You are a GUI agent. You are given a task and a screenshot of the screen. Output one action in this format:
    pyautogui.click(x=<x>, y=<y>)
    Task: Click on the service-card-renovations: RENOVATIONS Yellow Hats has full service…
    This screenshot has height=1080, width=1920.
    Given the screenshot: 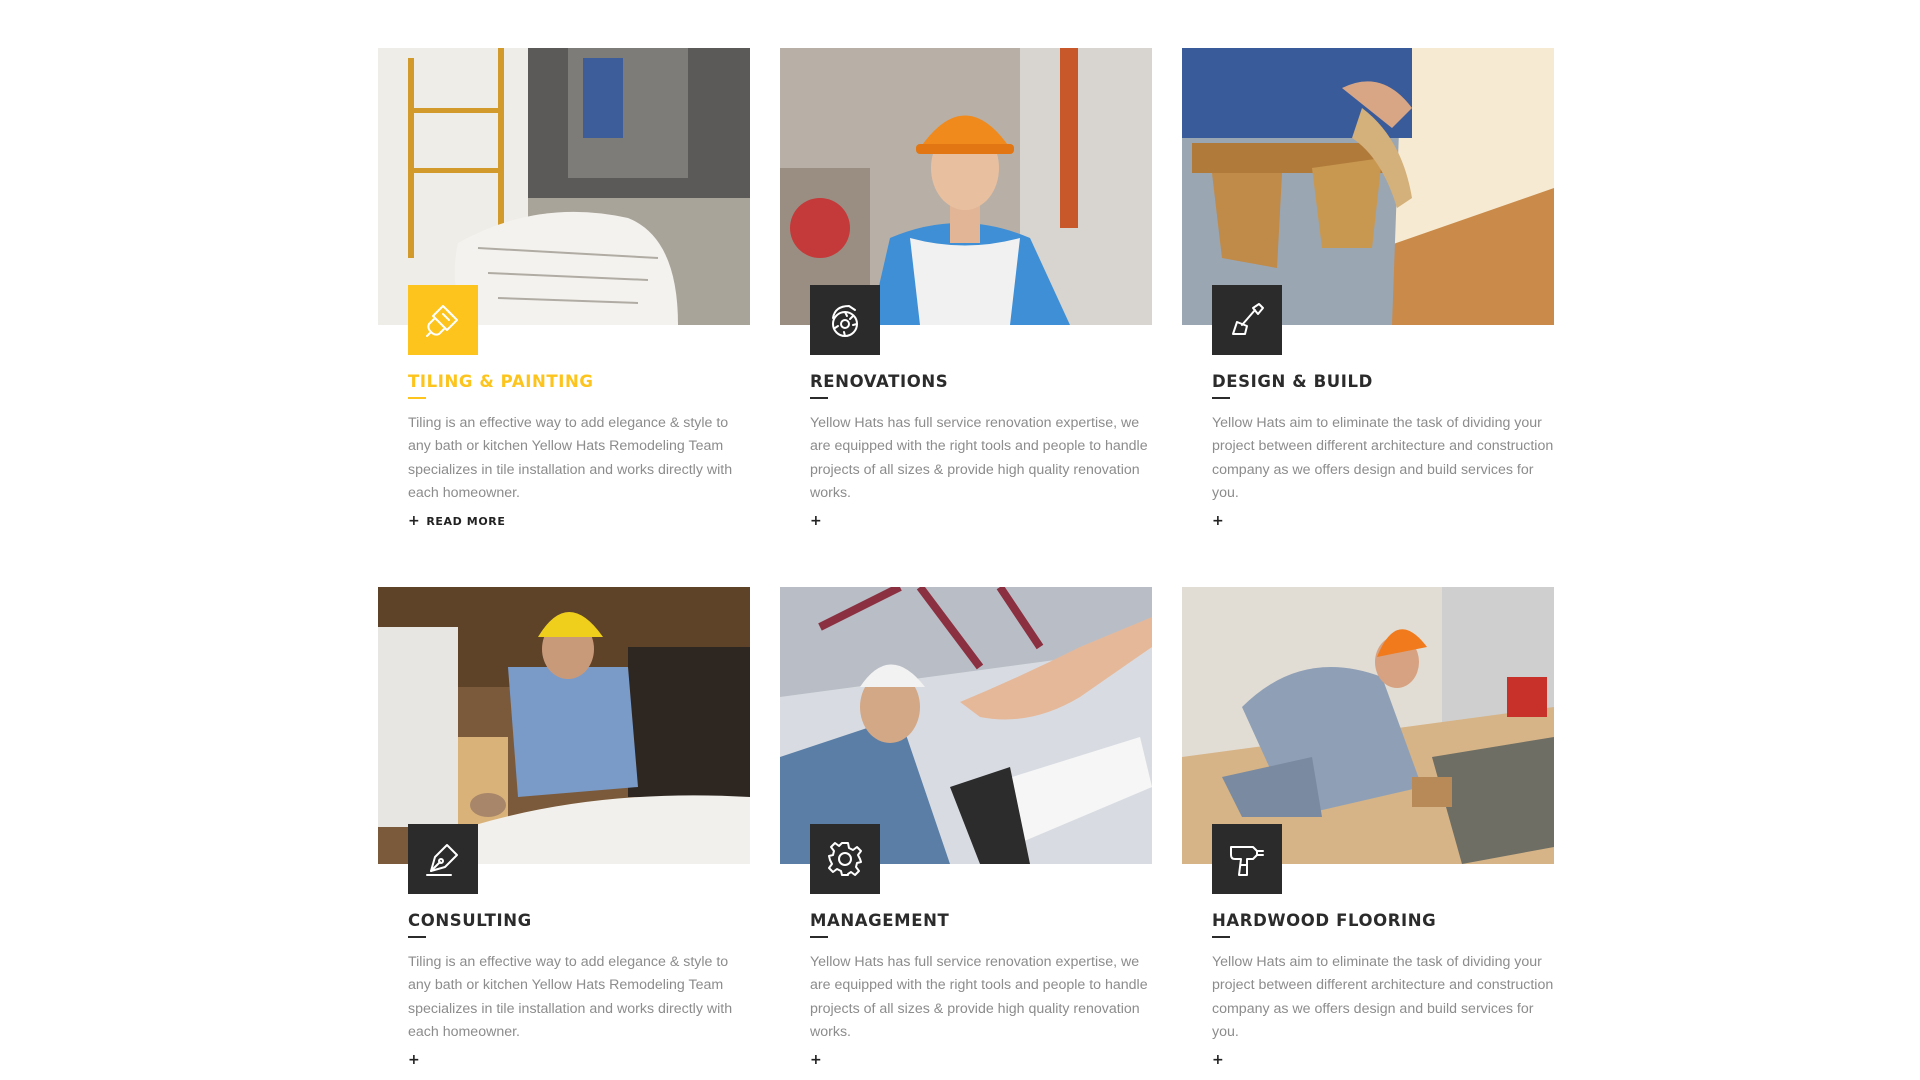 What is the action you would take?
    pyautogui.click(x=966, y=317)
    